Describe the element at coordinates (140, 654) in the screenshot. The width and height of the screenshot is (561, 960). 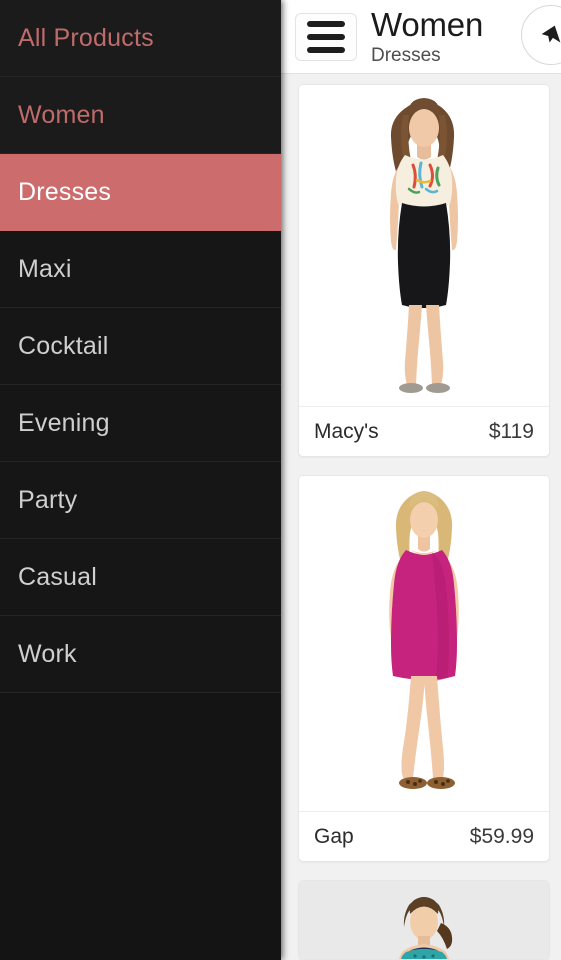
I see `sidebar-item-work: Work` at that location.